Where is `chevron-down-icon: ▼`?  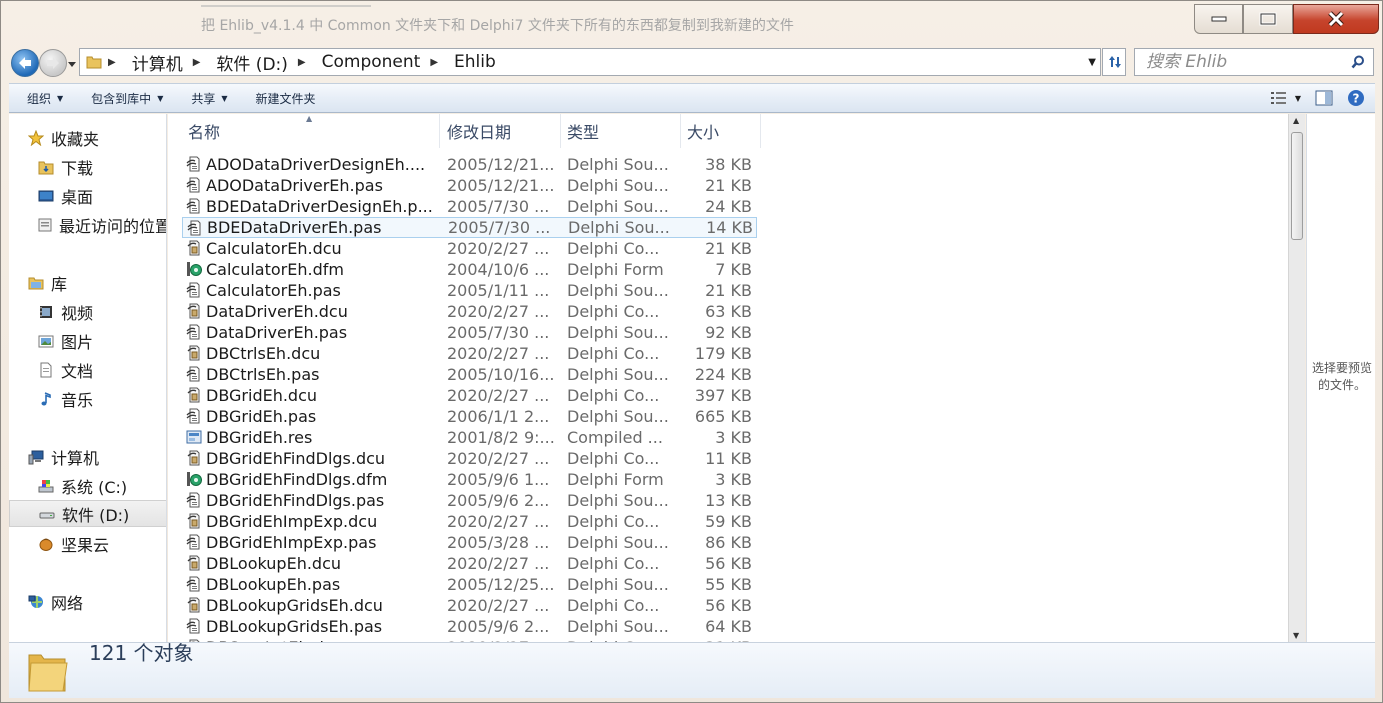
chevron-down-icon: ▼ is located at coordinates (160, 98).